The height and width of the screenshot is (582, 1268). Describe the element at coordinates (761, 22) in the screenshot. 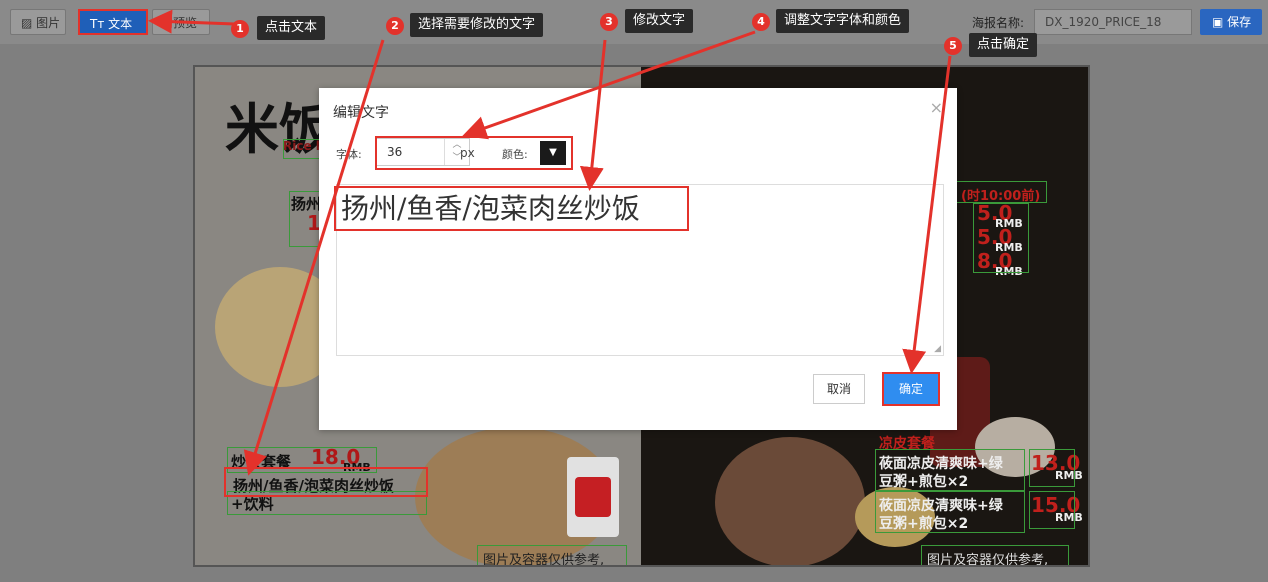

I see `step-4-badge: 4` at that location.